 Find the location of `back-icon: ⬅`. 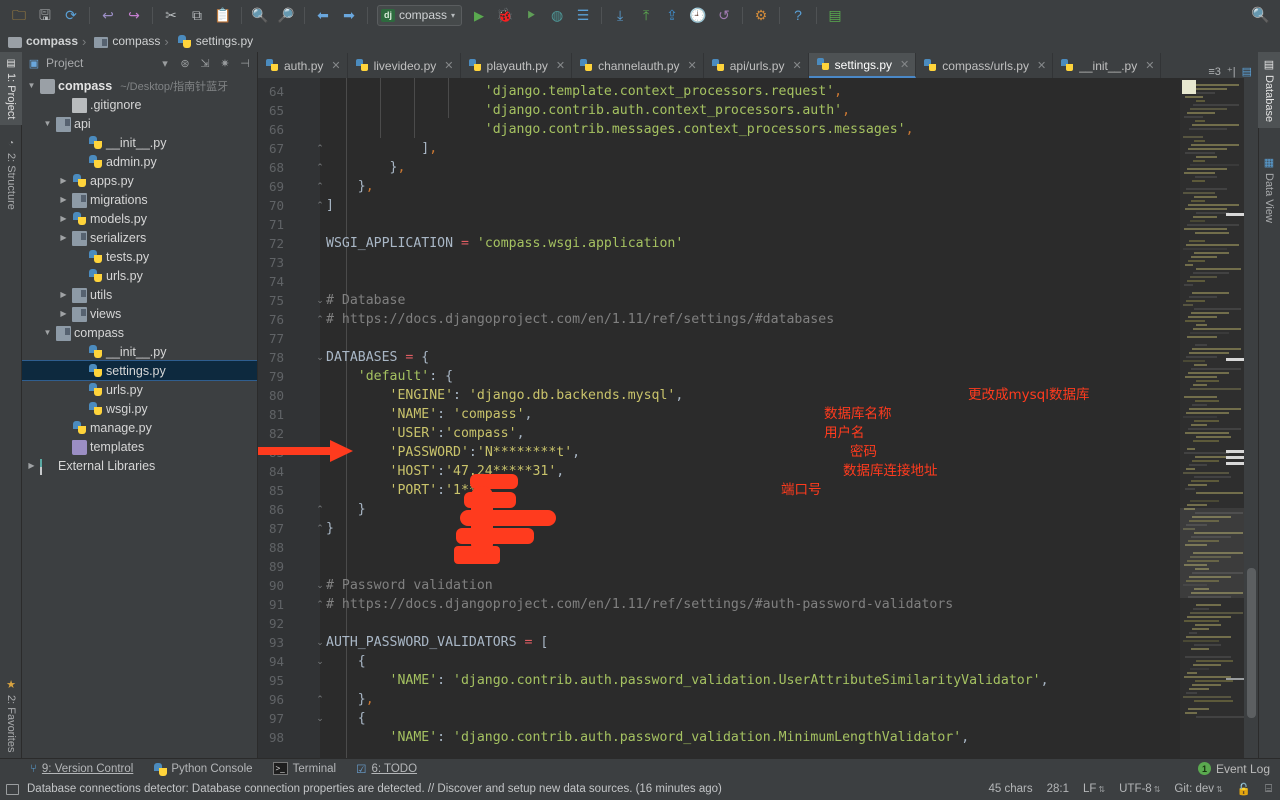

back-icon: ⬅ is located at coordinates (323, 15).